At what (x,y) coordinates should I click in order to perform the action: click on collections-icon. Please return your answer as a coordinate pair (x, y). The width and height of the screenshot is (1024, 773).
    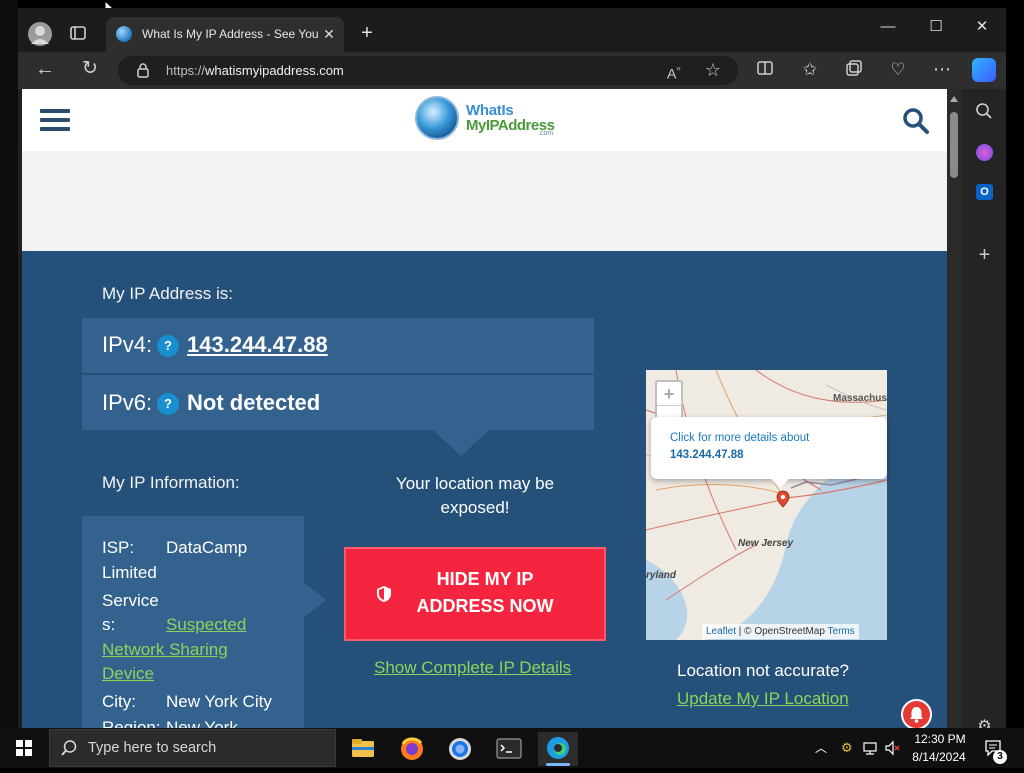
    Looking at the image, I should click on (854, 70).